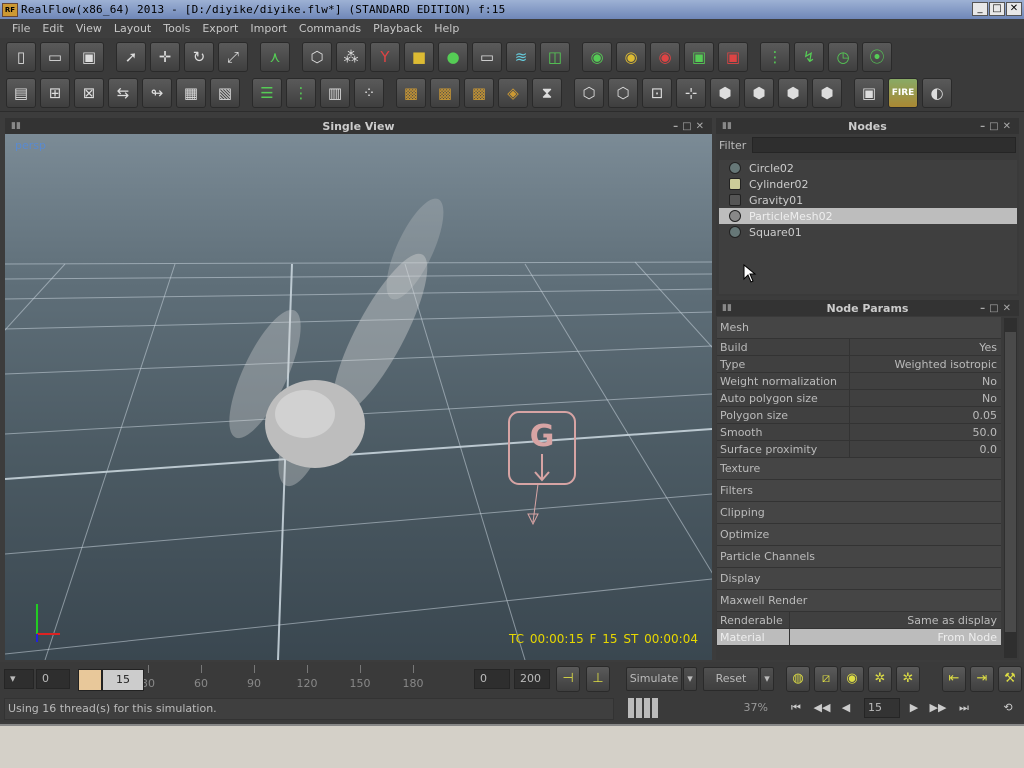  What do you see at coordinates (165, 56) in the screenshot?
I see `move-tool-icon: ✛` at bounding box center [165, 56].